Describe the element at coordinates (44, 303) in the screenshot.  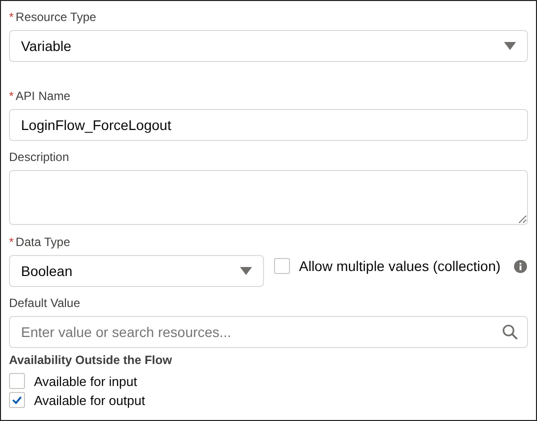
I see `field-label: Default Value` at that location.